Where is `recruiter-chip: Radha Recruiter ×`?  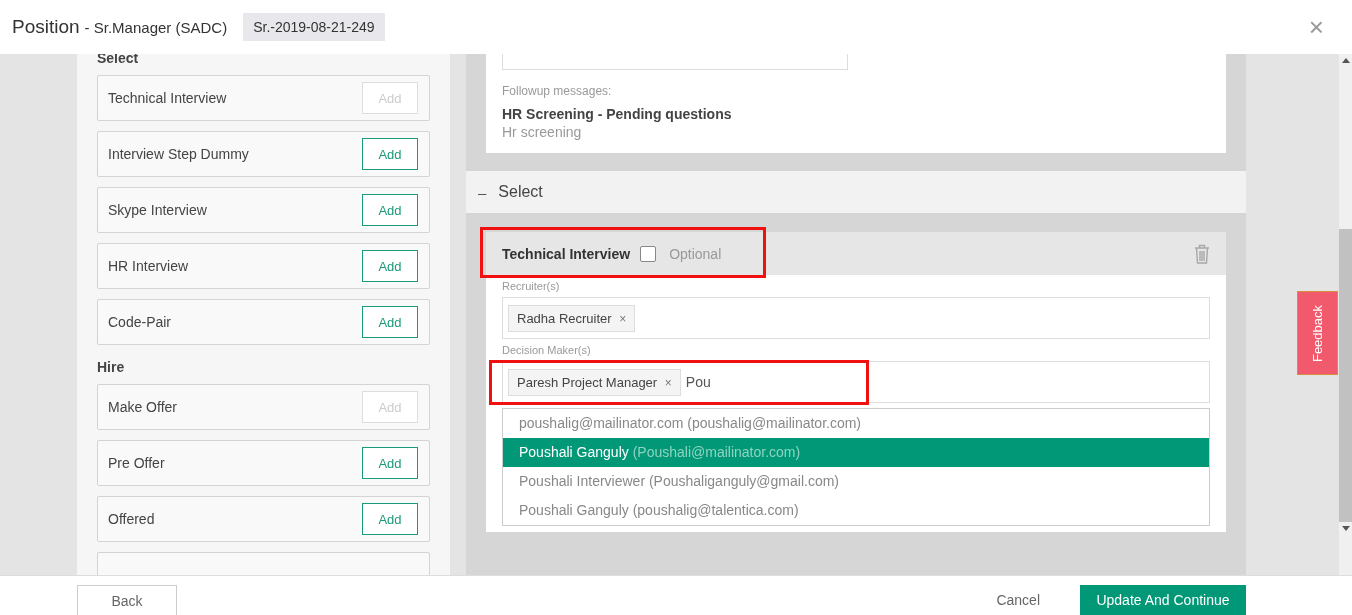 recruiter-chip: Radha Recruiter × is located at coordinates (572, 318).